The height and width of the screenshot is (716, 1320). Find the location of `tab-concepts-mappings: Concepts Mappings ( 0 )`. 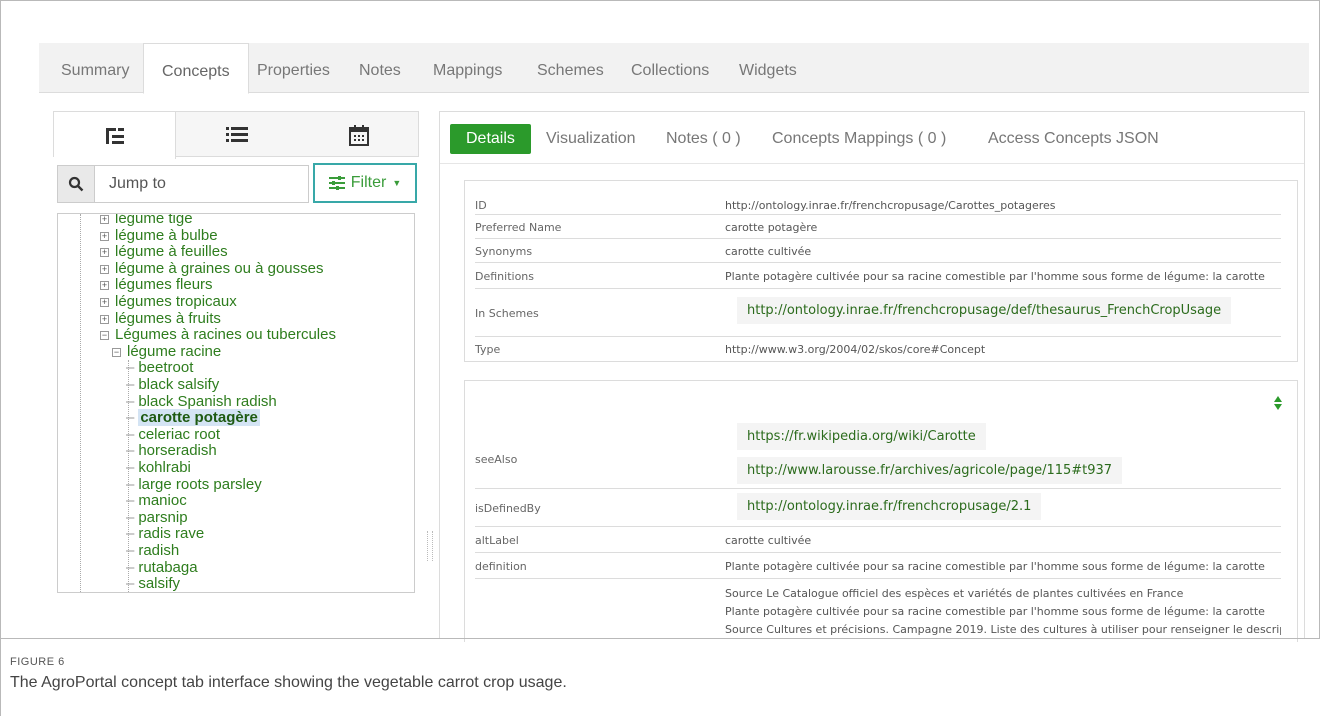

tab-concepts-mappings: Concepts Mappings ( 0 ) is located at coordinates (859, 139).